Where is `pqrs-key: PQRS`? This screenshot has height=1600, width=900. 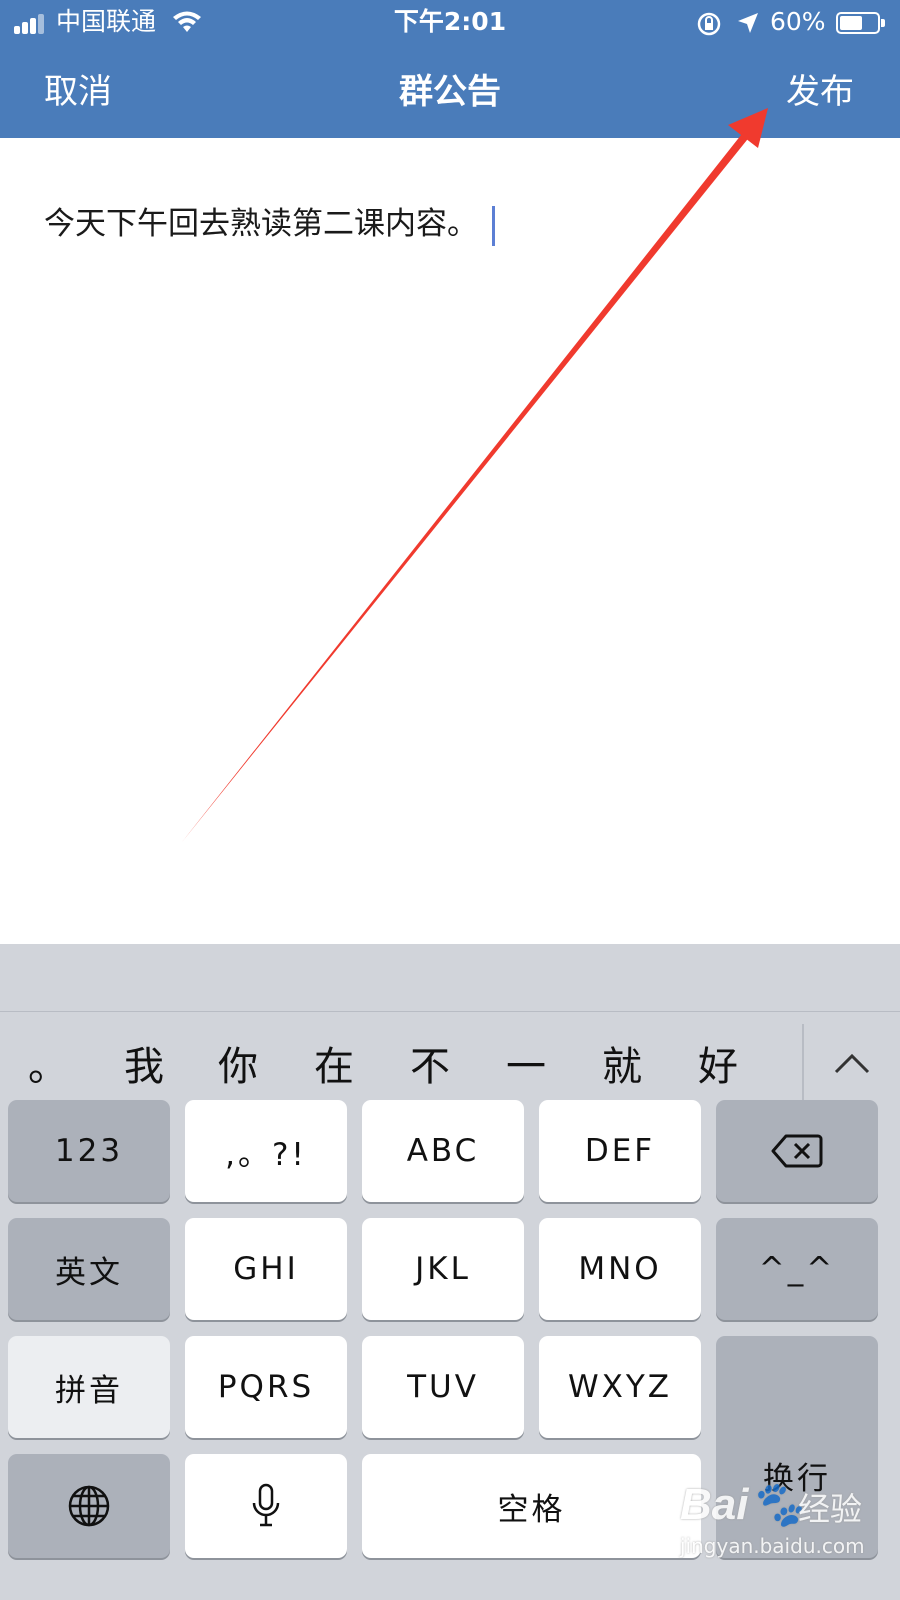
pqrs-key: PQRS is located at coordinates (266, 1387).